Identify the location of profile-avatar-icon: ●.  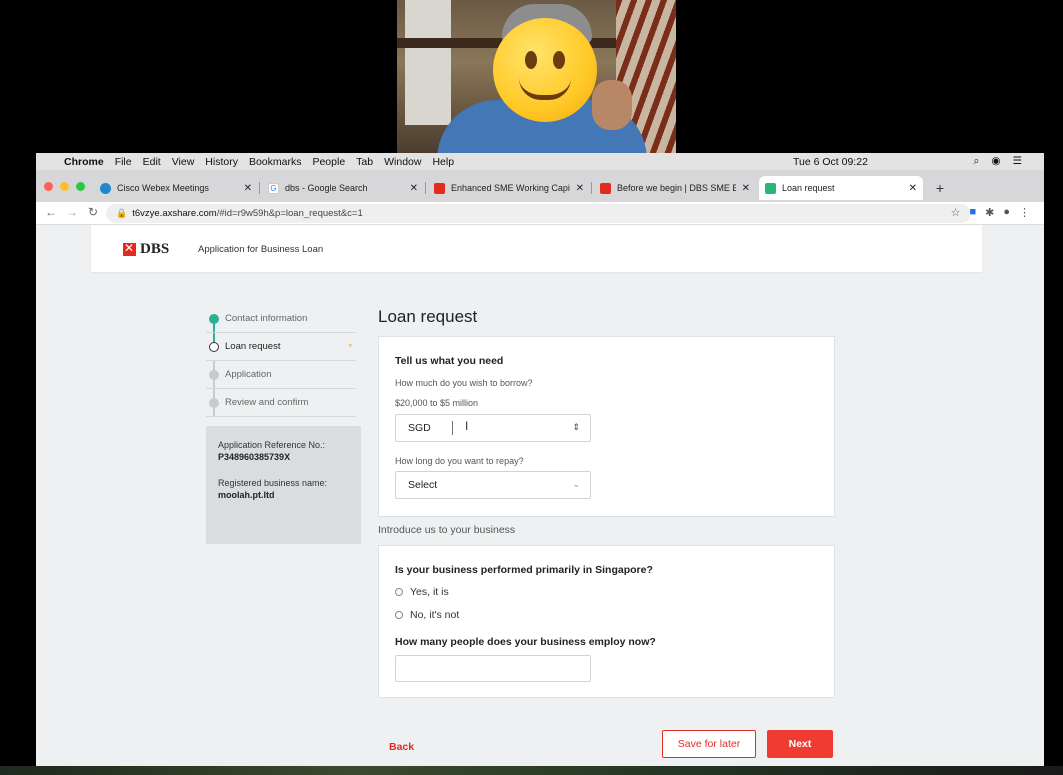
(1006, 212).